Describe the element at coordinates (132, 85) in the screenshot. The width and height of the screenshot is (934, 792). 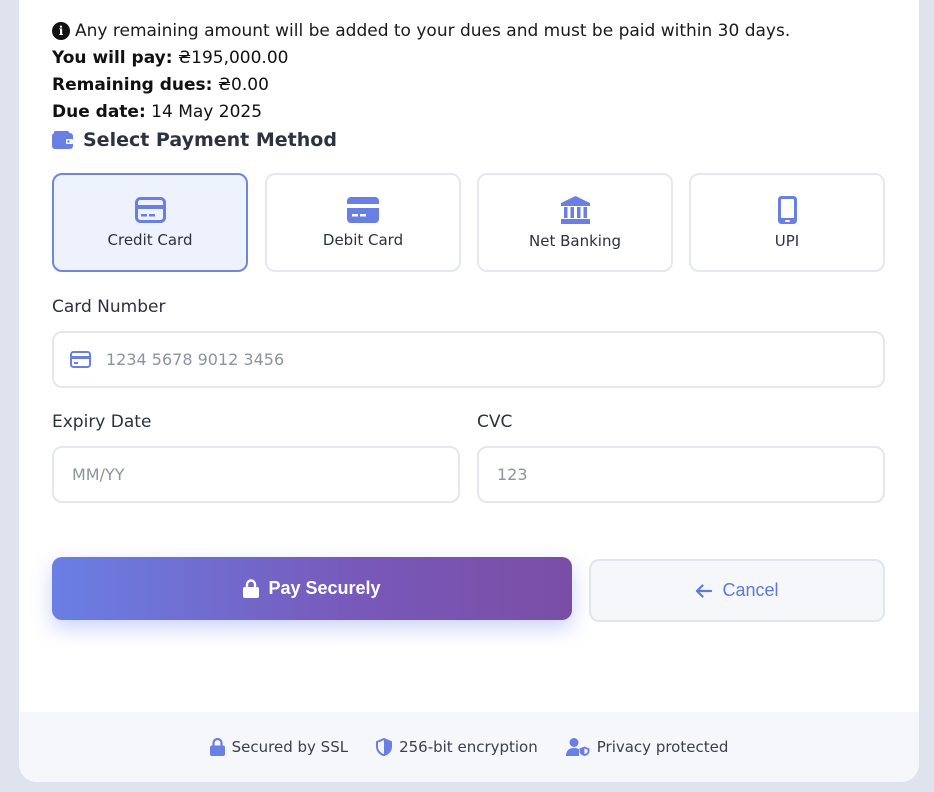
I see `remaining-dues-label: Remaining dues:` at that location.